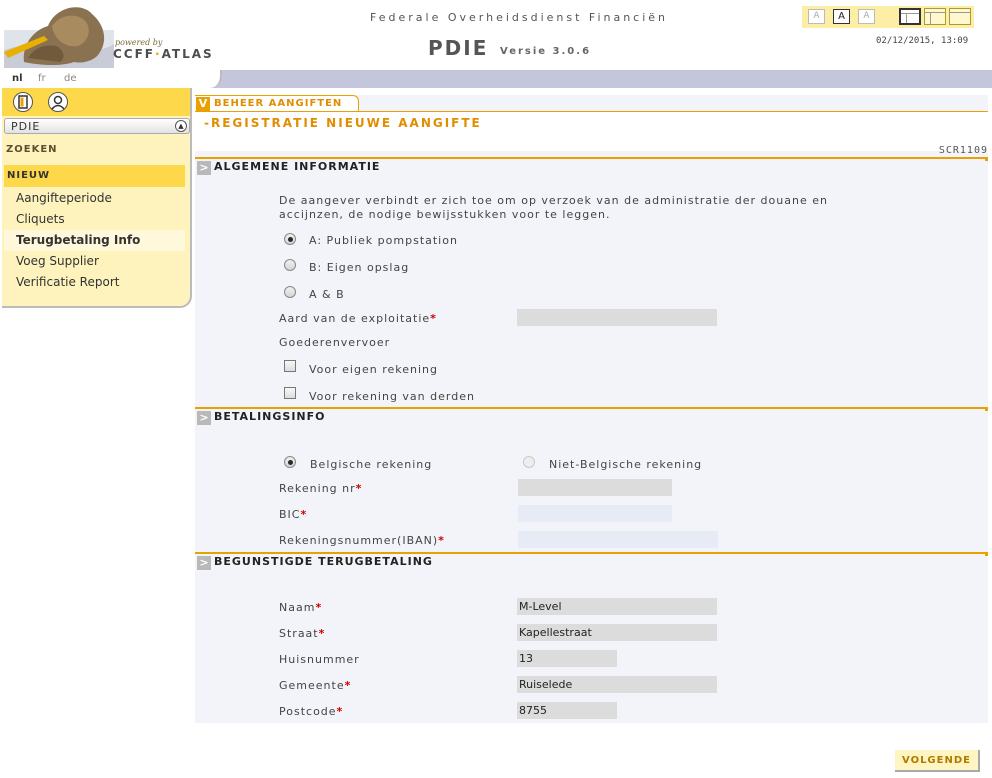  What do you see at coordinates (64, 198) in the screenshot?
I see `sidebar-item-label: Aangifteperiode` at bounding box center [64, 198].